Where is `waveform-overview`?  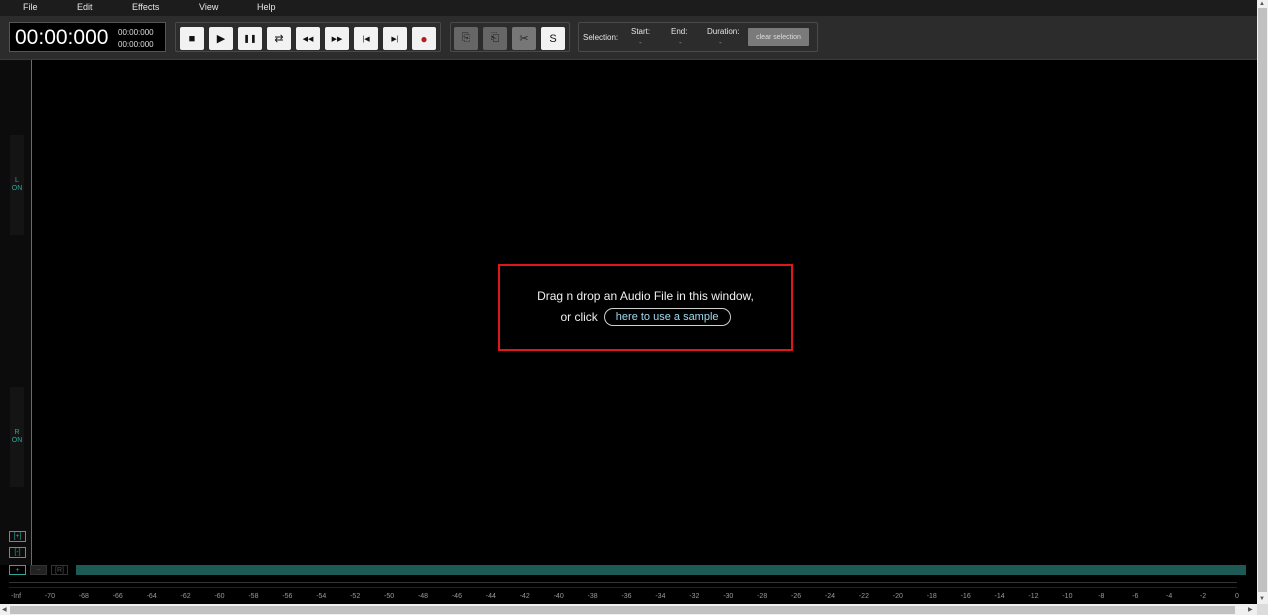
waveform-overview is located at coordinates (661, 570).